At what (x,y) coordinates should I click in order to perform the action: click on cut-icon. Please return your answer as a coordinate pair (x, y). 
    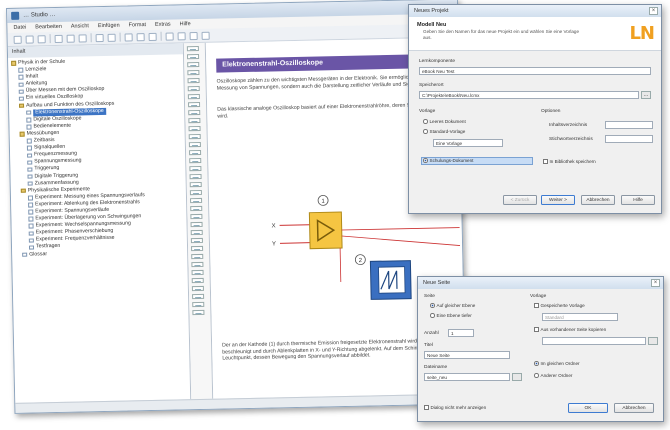
    Looking at the image, I should click on (58, 38).